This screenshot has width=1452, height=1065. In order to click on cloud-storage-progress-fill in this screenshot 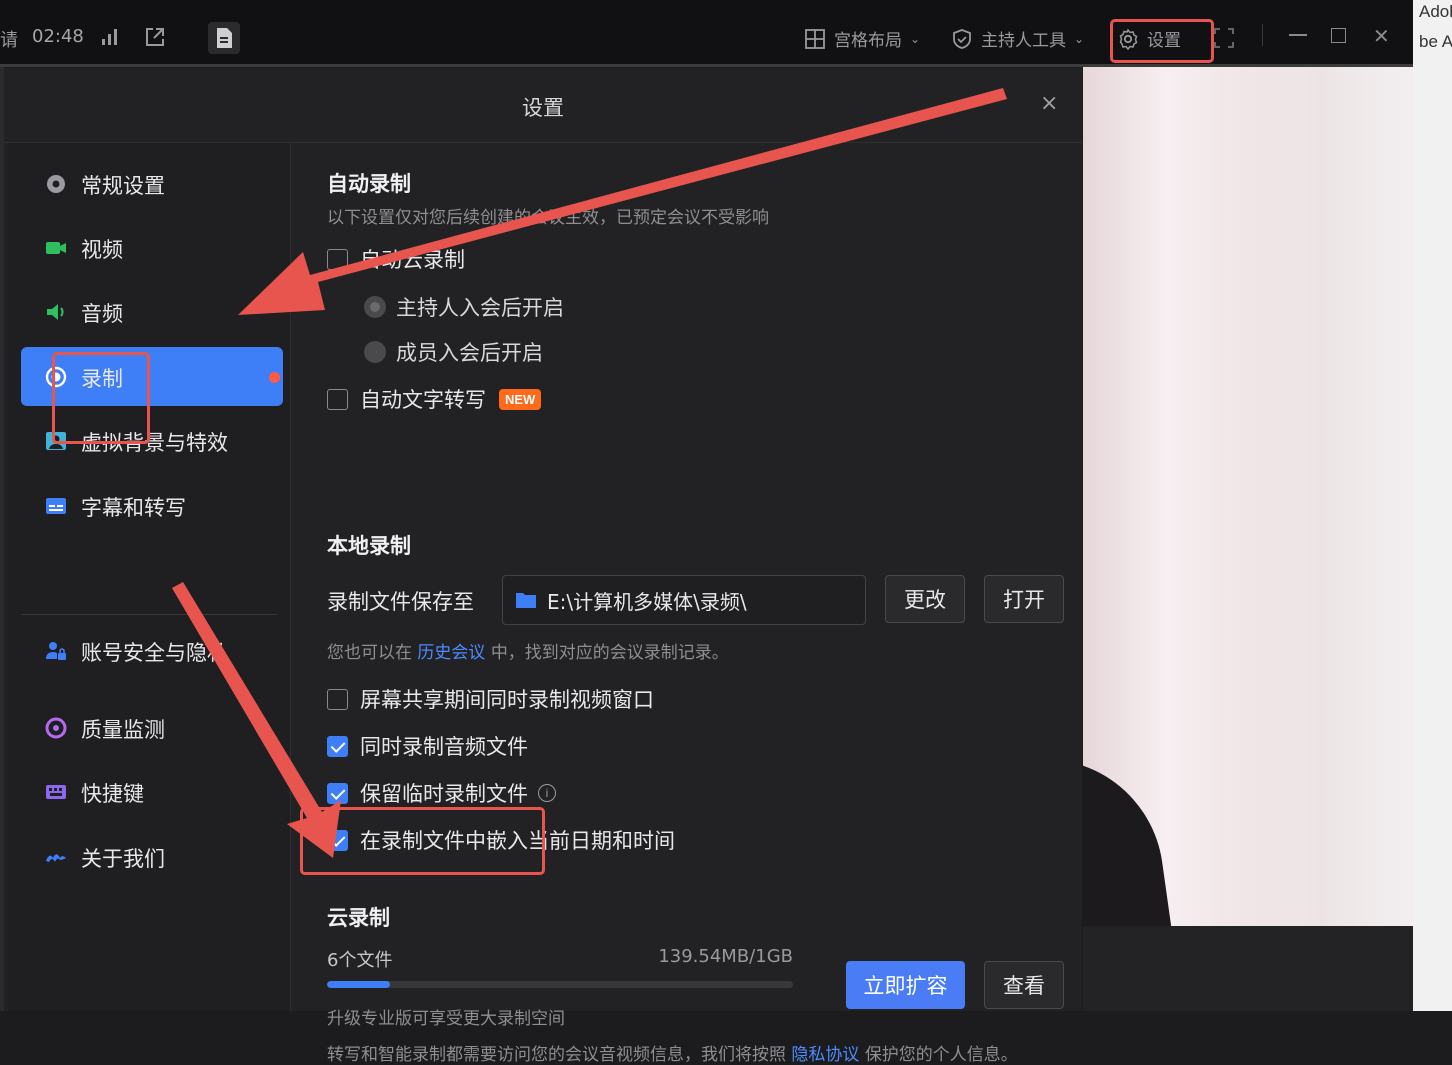, I will do `click(359, 984)`.